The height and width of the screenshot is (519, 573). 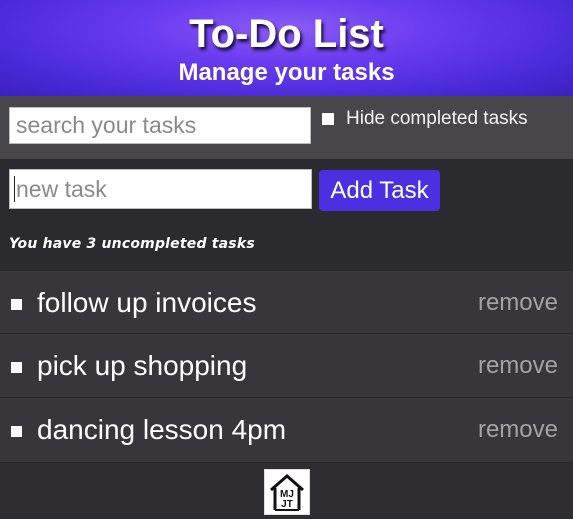 I want to click on uncompleted-count: You have 3 uncompleted tasks, so click(x=132, y=244).